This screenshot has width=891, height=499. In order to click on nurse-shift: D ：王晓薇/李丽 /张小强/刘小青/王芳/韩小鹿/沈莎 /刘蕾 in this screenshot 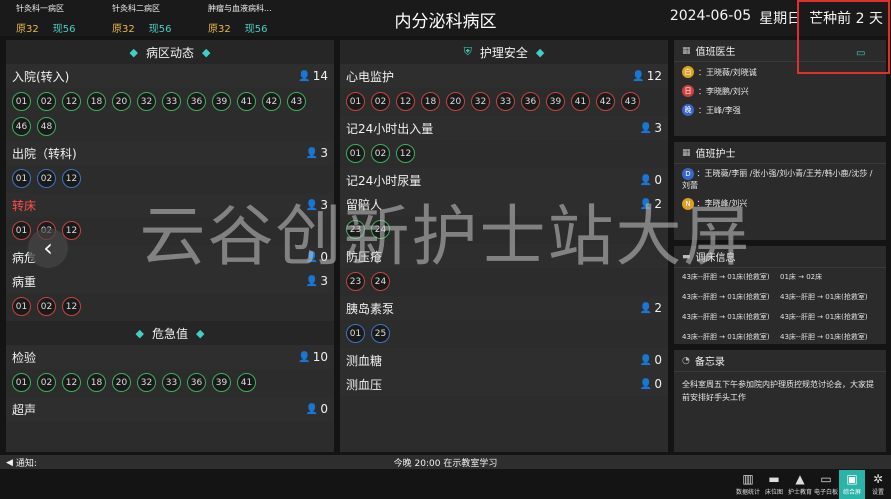, I will do `click(780, 179)`.